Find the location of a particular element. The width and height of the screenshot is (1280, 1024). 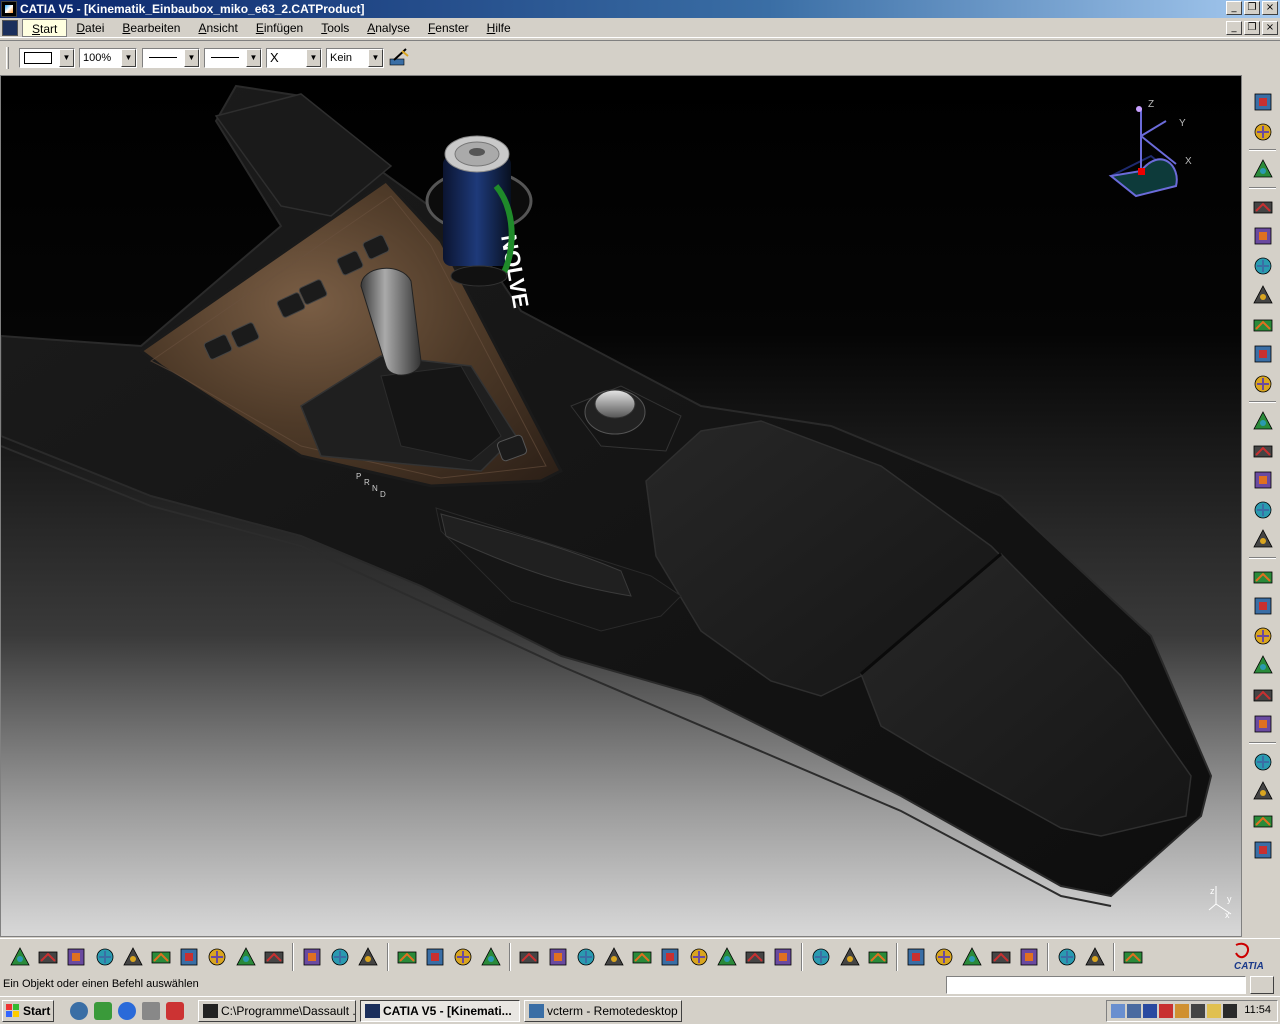

light-icon is located at coordinates (368, 957).